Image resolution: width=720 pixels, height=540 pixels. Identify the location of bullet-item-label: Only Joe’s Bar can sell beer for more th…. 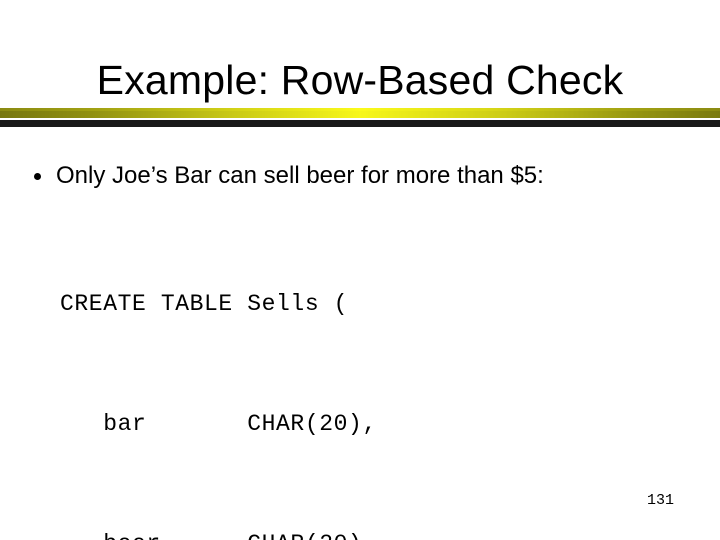
(300, 175).